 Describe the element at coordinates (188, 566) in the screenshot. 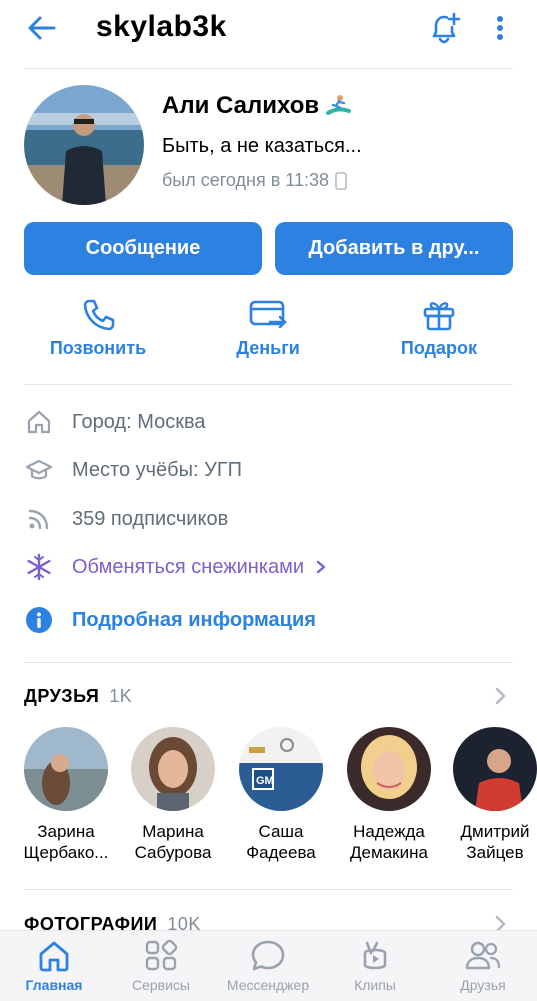

I see `snowflakes-link-text: Обменяться снежинками` at that location.